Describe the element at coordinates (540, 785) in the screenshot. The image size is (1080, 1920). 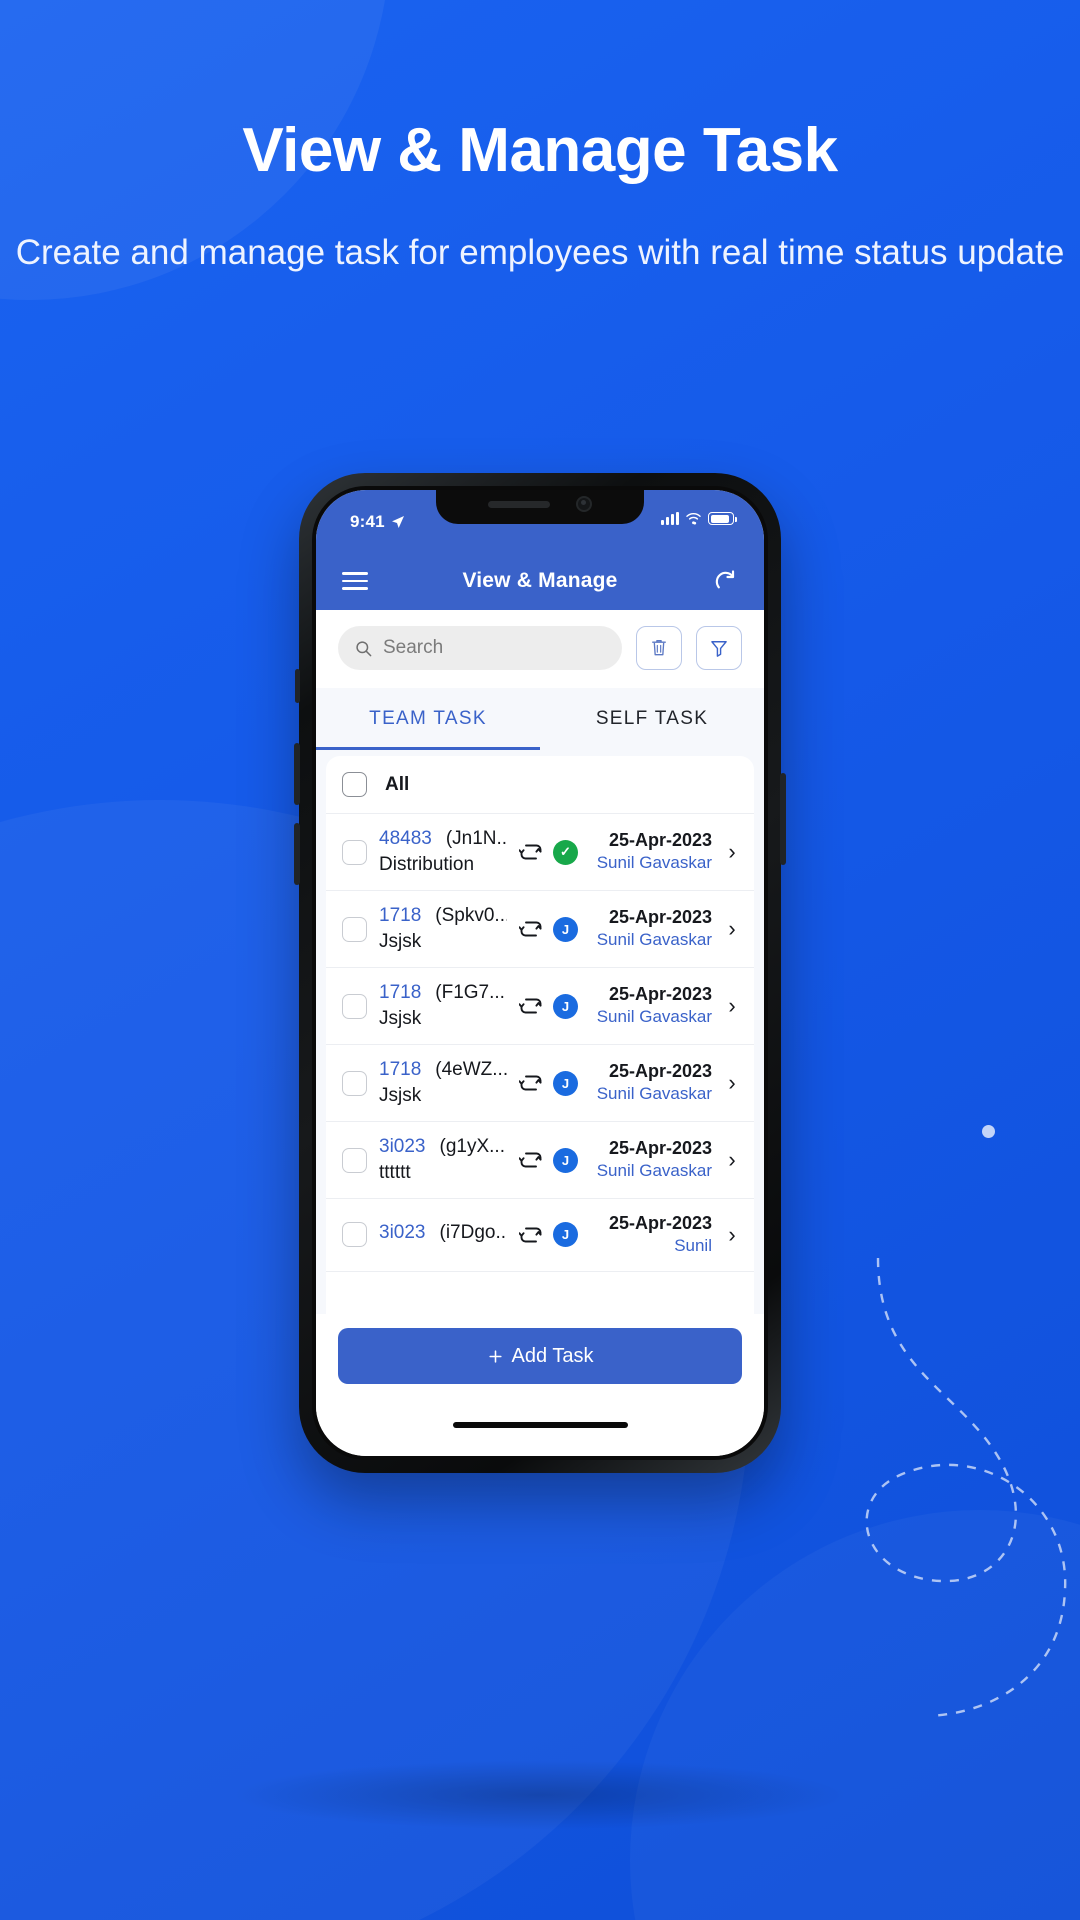
I see `select-all-row: All` at that location.